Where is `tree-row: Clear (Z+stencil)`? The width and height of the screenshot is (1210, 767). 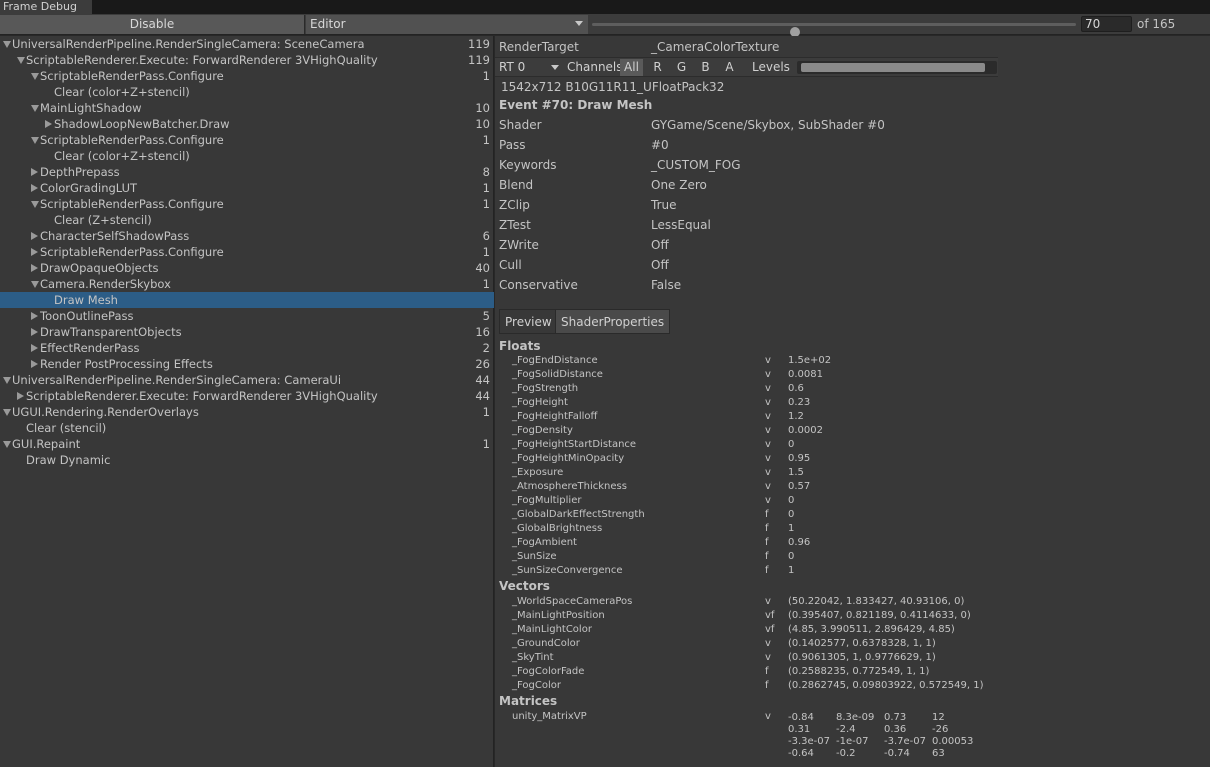 tree-row: Clear (Z+stencil) is located at coordinates (247, 220).